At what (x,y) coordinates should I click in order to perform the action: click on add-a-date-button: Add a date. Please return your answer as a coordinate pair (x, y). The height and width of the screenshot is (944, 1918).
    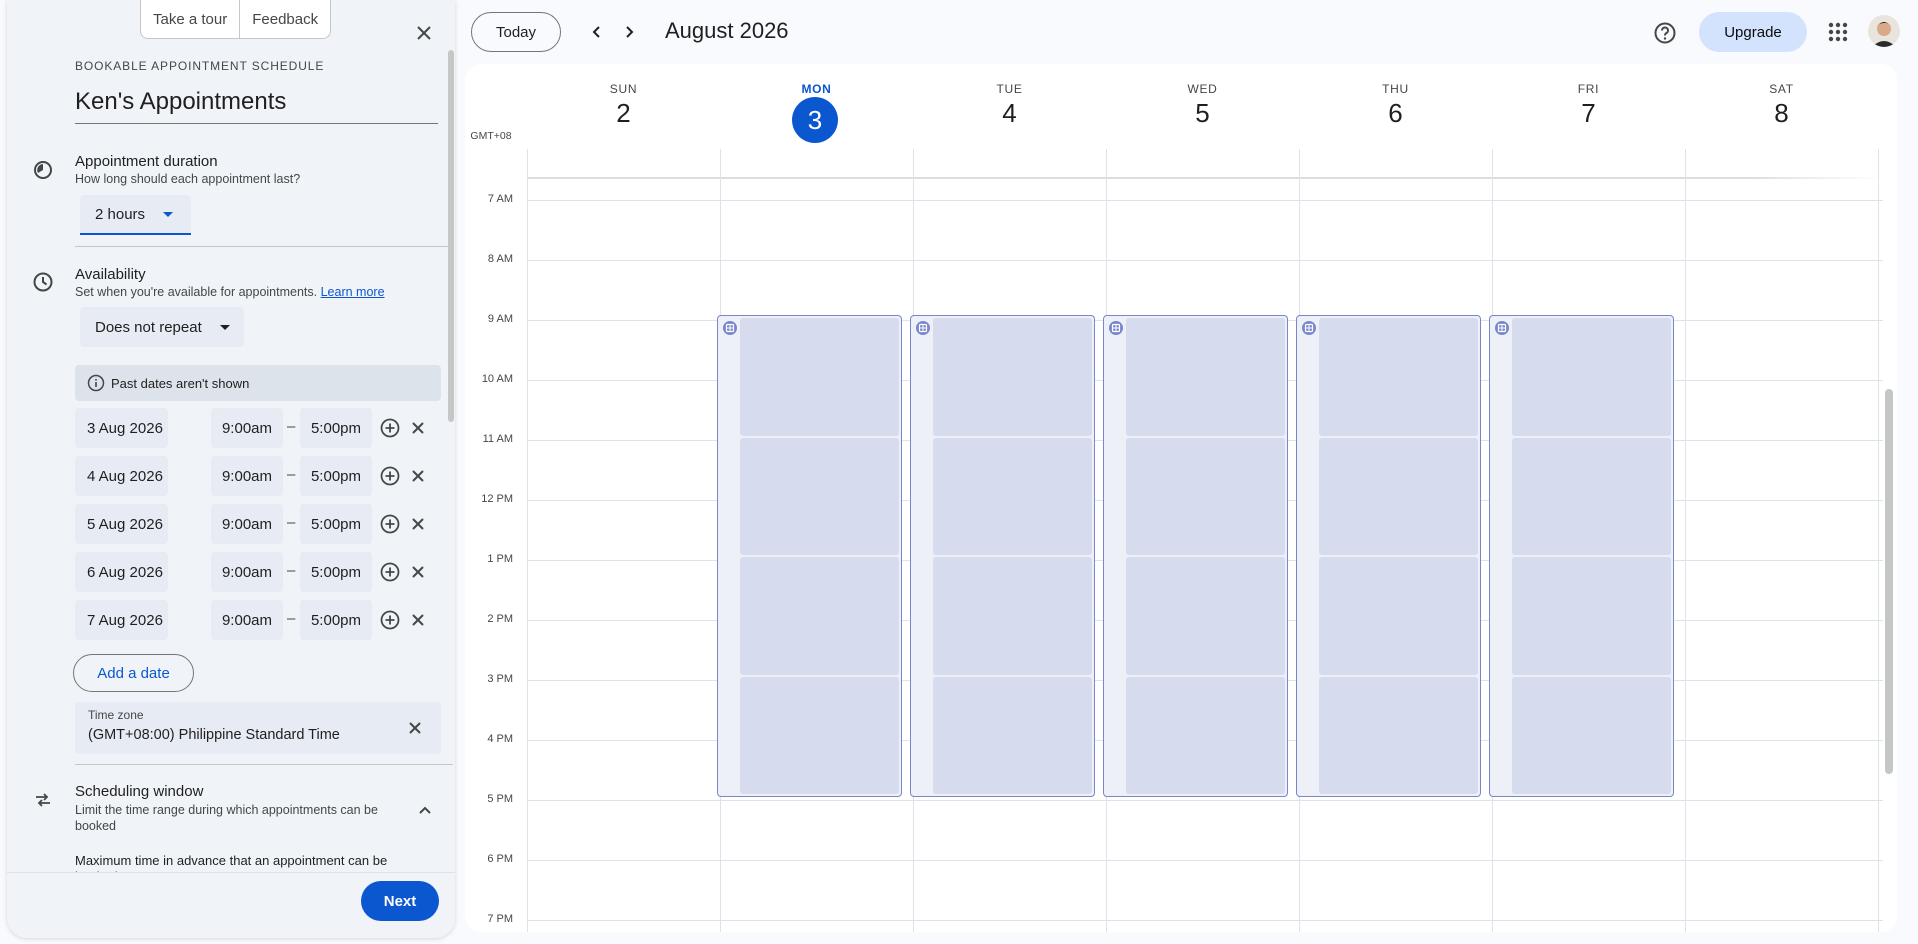
    Looking at the image, I should click on (133, 673).